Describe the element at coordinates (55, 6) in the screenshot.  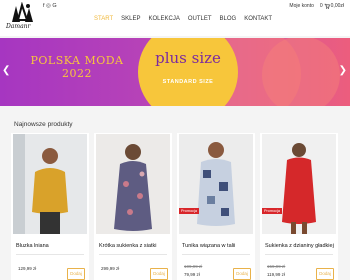
I see `google-icon: G` at that location.